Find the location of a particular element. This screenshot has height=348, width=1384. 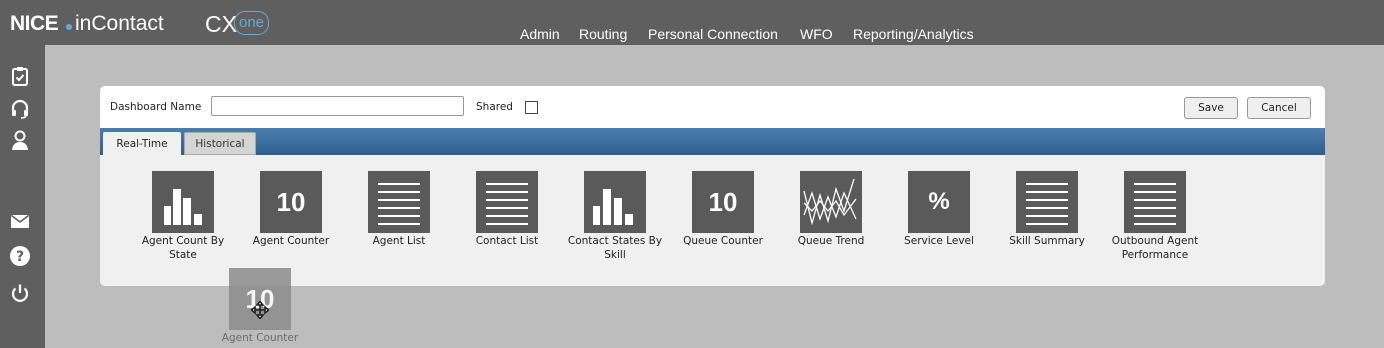

percent-icon: % is located at coordinates (939, 202).